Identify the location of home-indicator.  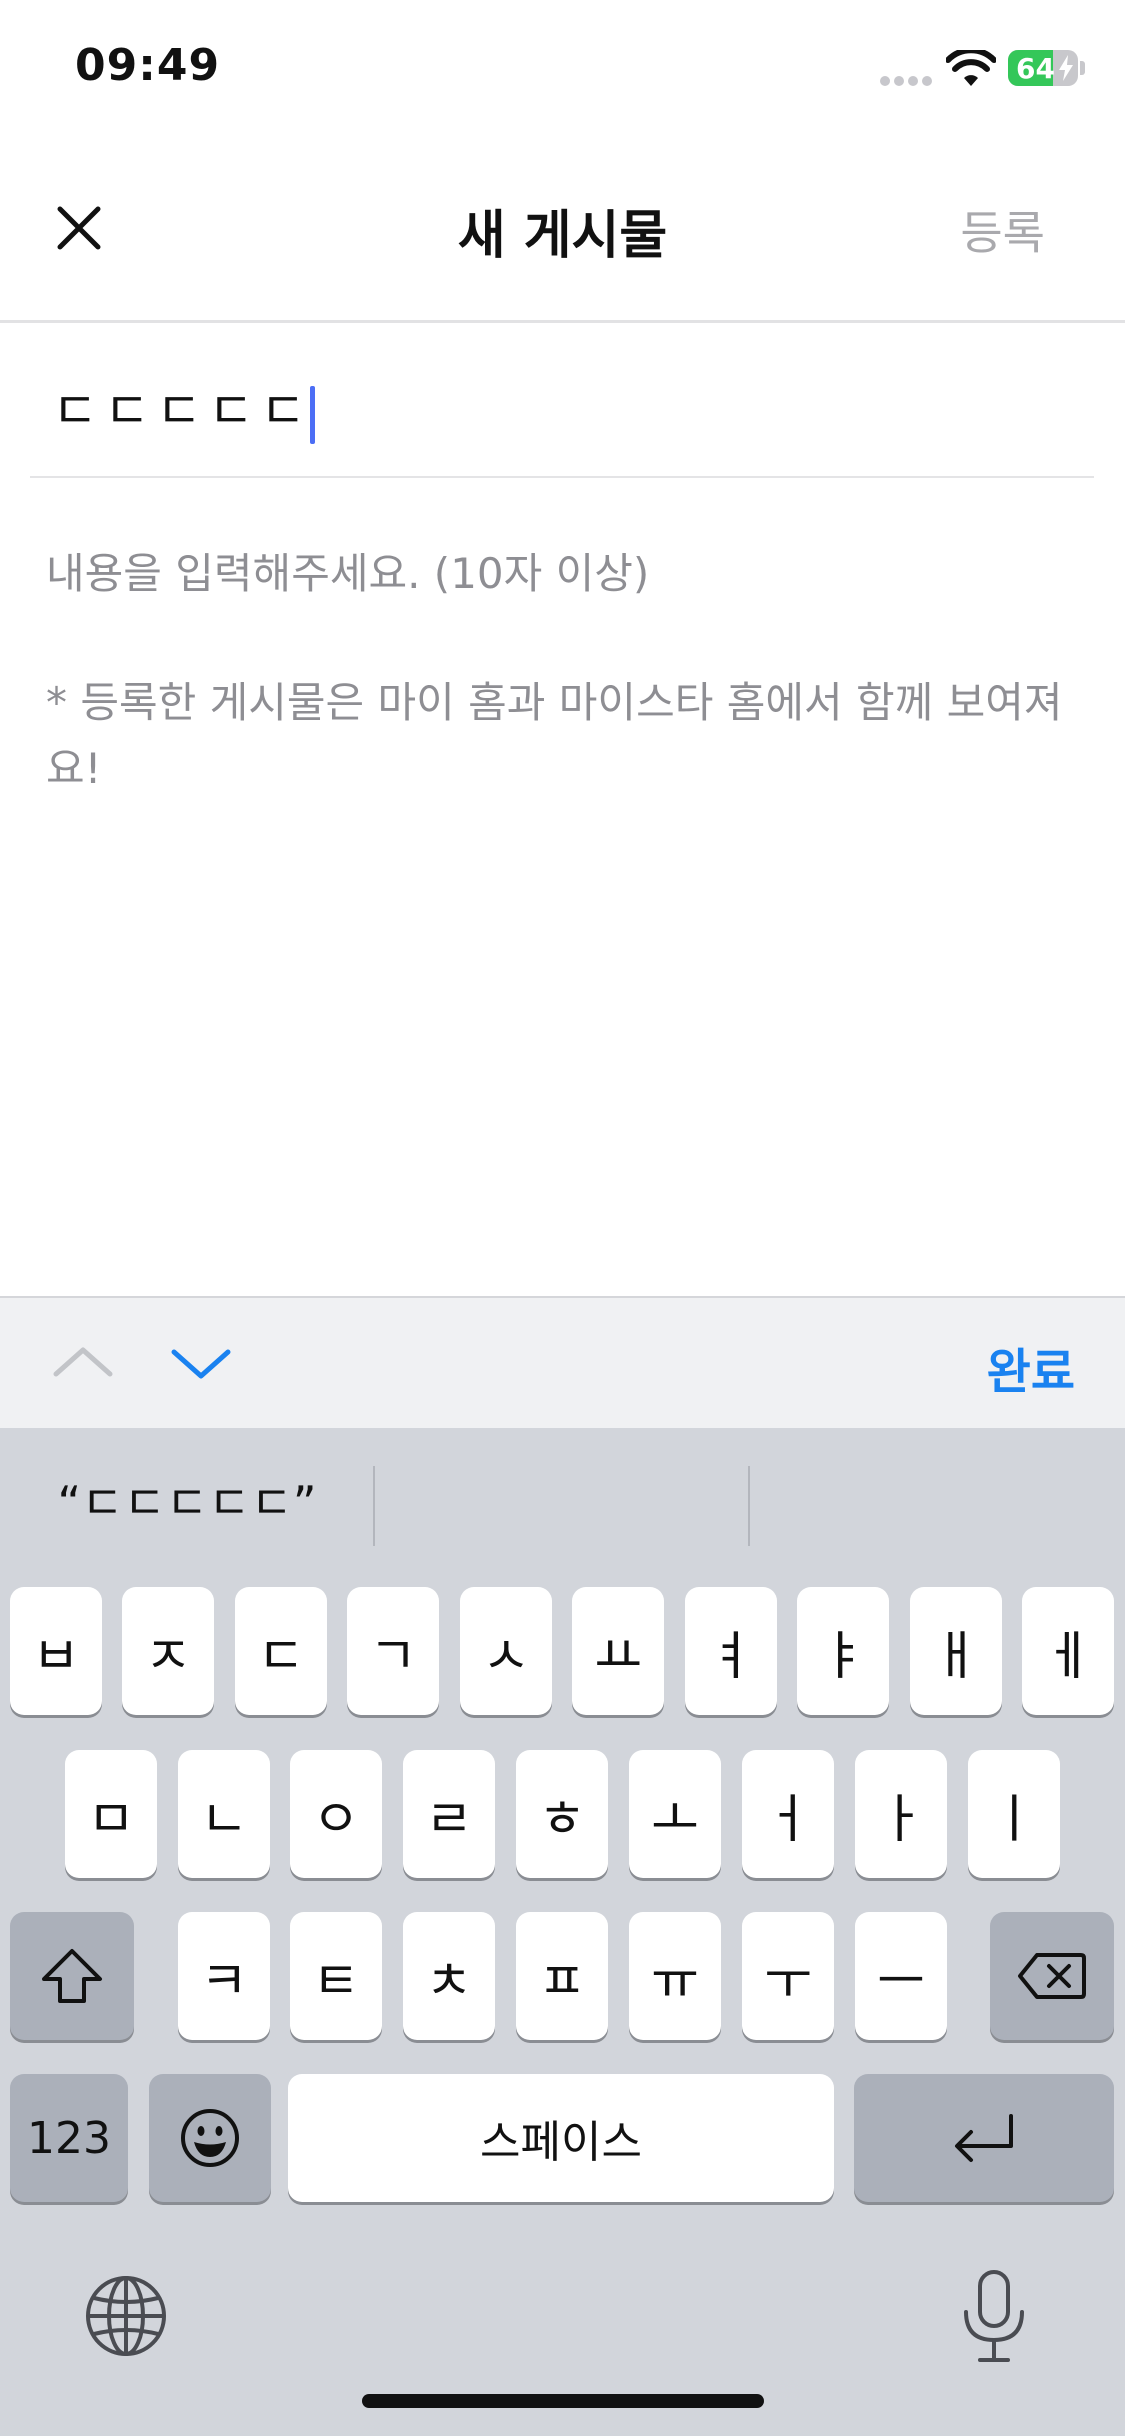
(563, 2401).